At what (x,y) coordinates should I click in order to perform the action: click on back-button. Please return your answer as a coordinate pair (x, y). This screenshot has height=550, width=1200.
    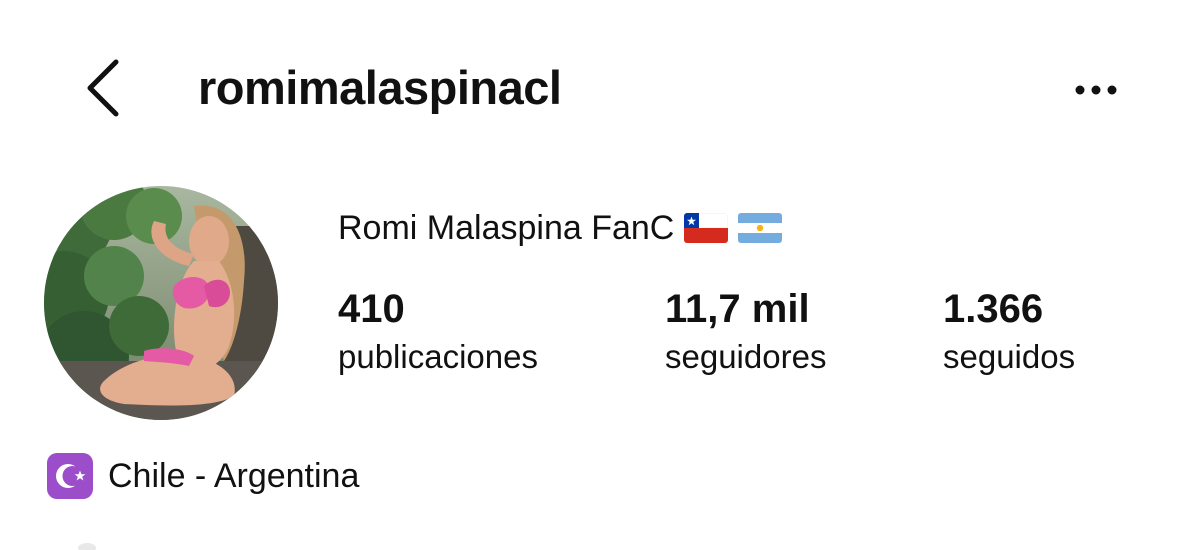
    Looking at the image, I should click on (103, 88).